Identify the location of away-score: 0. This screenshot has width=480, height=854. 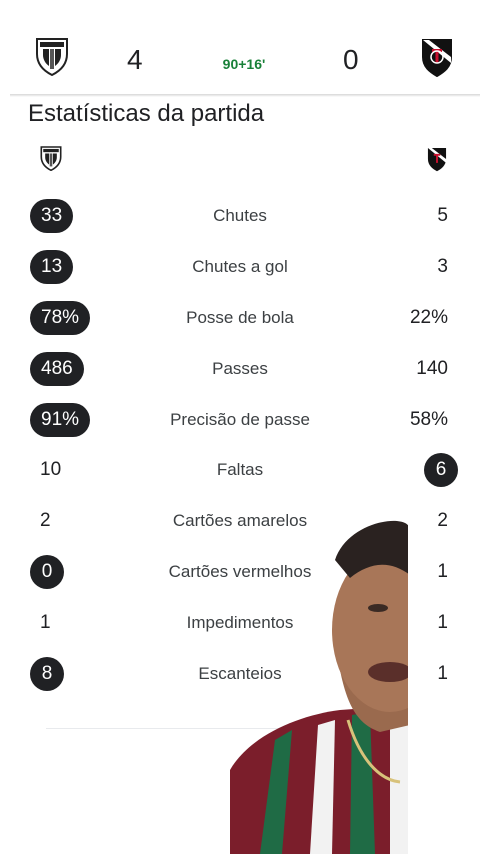
(351, 59).